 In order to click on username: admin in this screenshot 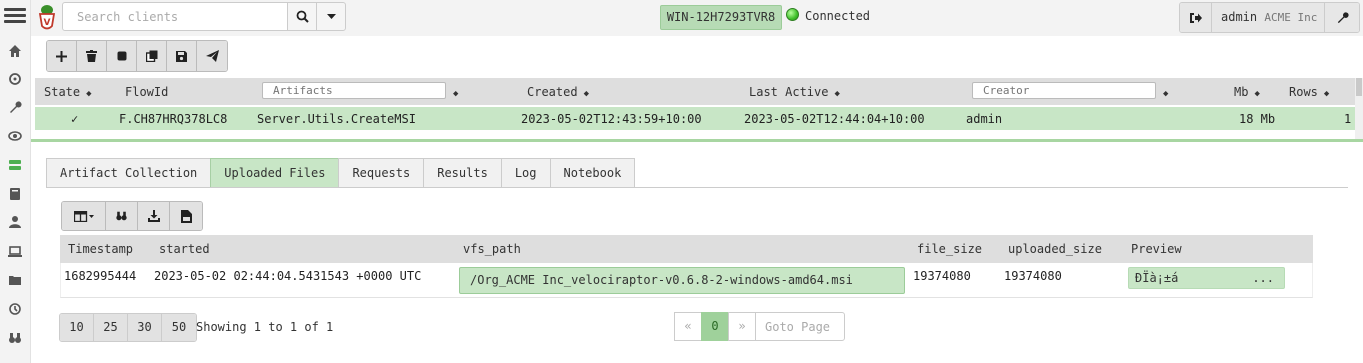, I will do `click(1239, 17)`.